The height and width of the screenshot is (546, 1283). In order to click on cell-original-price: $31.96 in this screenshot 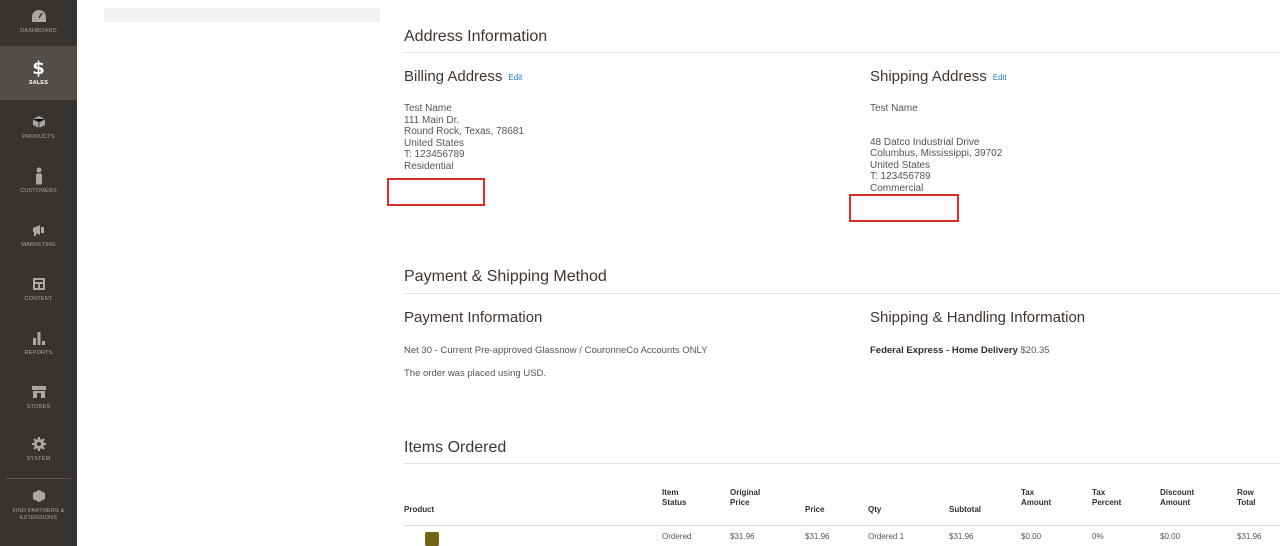, I will do `click(742, 536)`.